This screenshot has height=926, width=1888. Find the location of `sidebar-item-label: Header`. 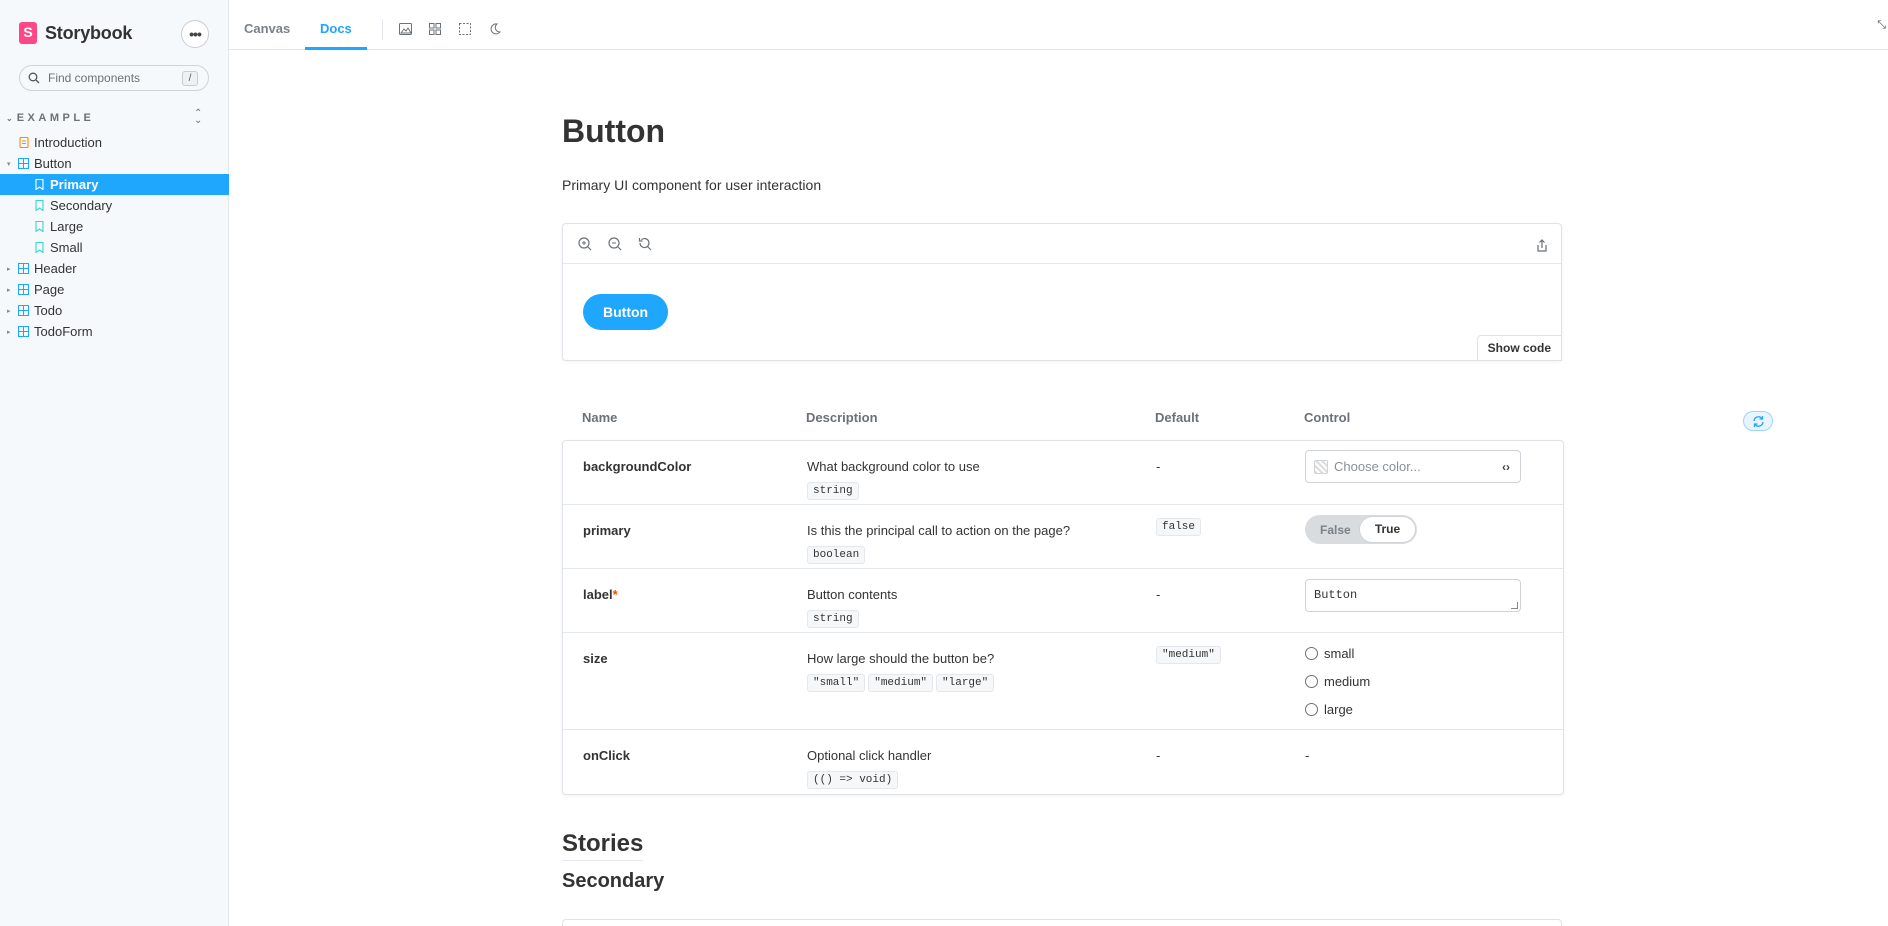

sidebar-item-label: Header is located at coordinates (55, 268).